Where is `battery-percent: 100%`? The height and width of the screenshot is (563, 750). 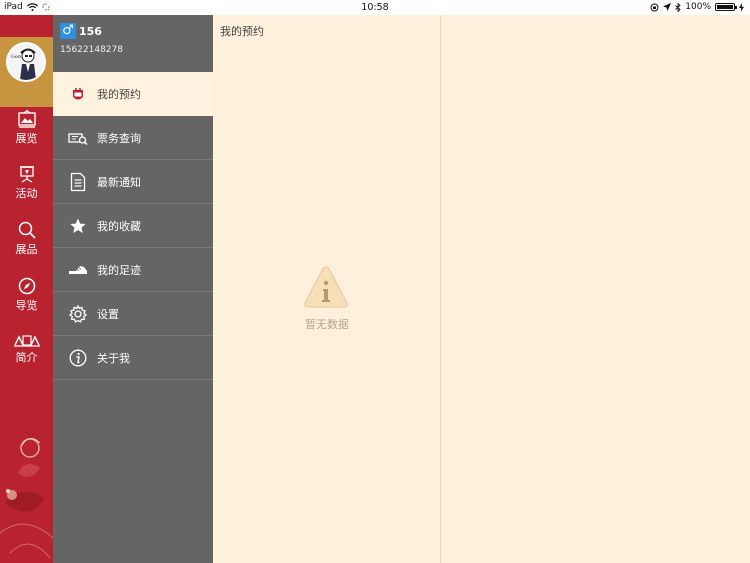
battery-percent: 100% is located at coordinates (698, 7).